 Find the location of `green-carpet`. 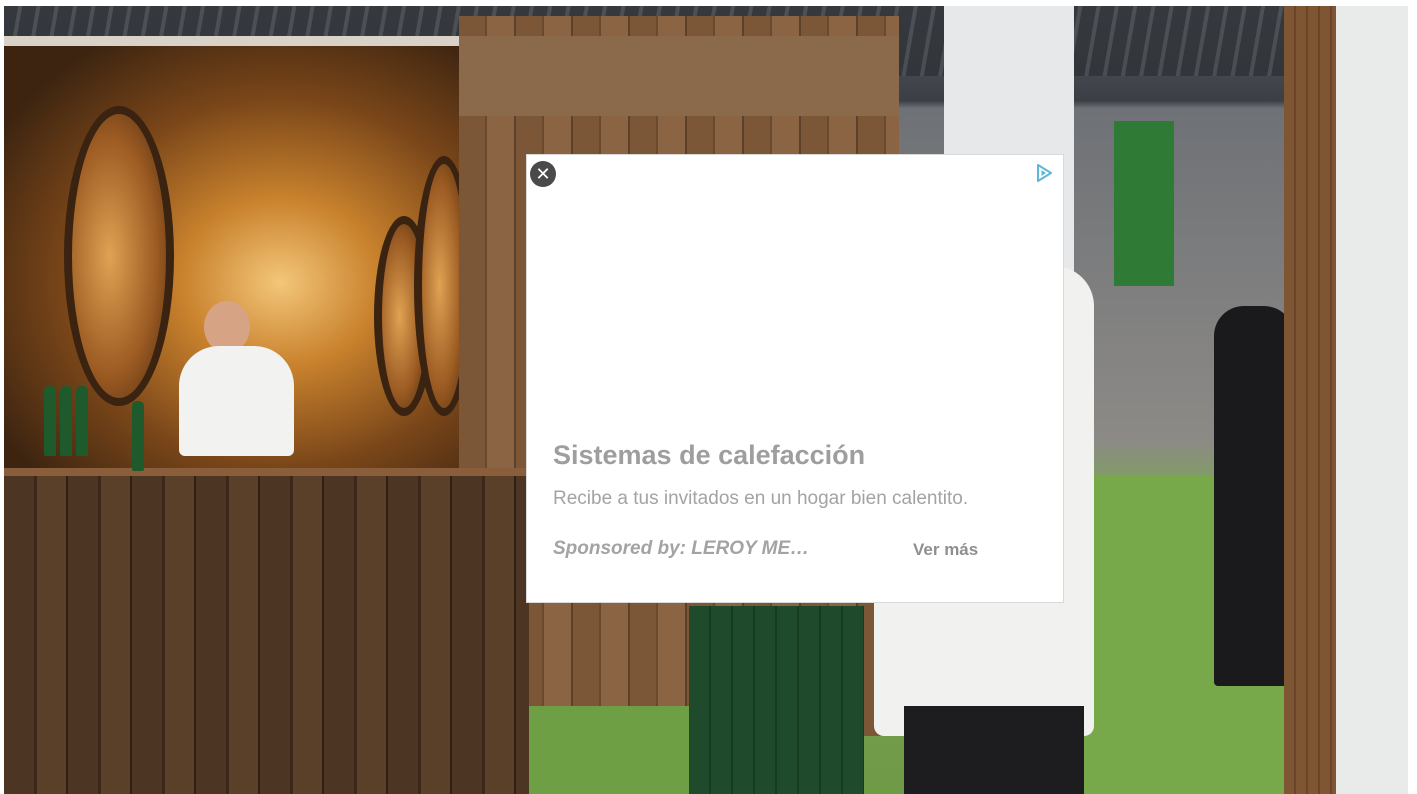

green-carpet is located at coordinates (599, 750).